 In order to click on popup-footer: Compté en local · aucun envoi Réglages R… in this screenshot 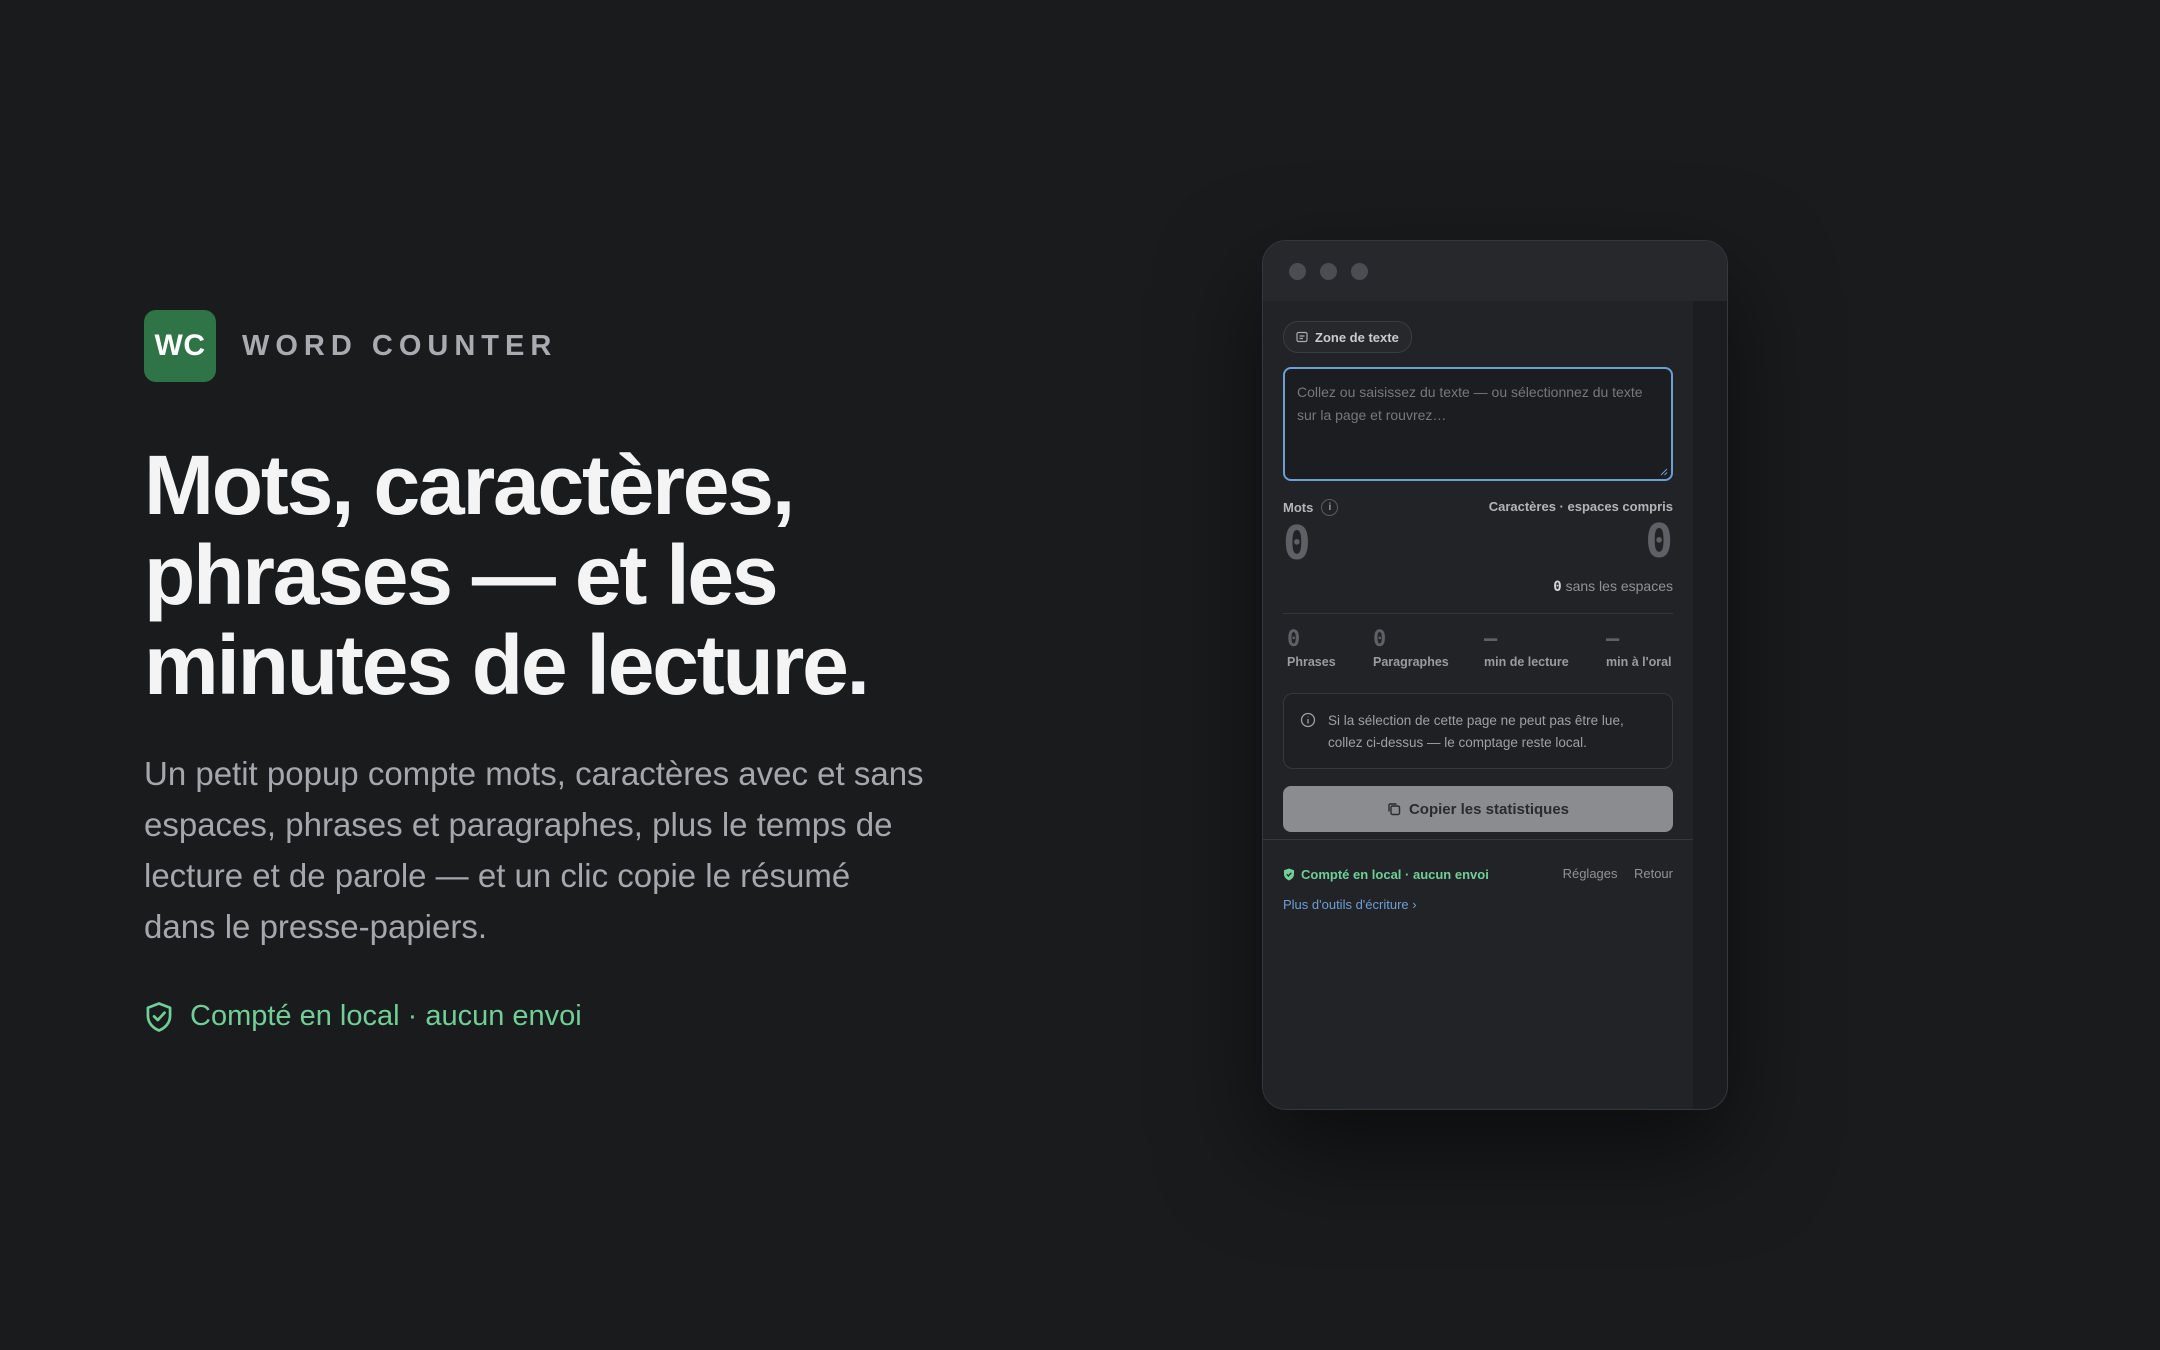, I will do `click(1478, 874)`.